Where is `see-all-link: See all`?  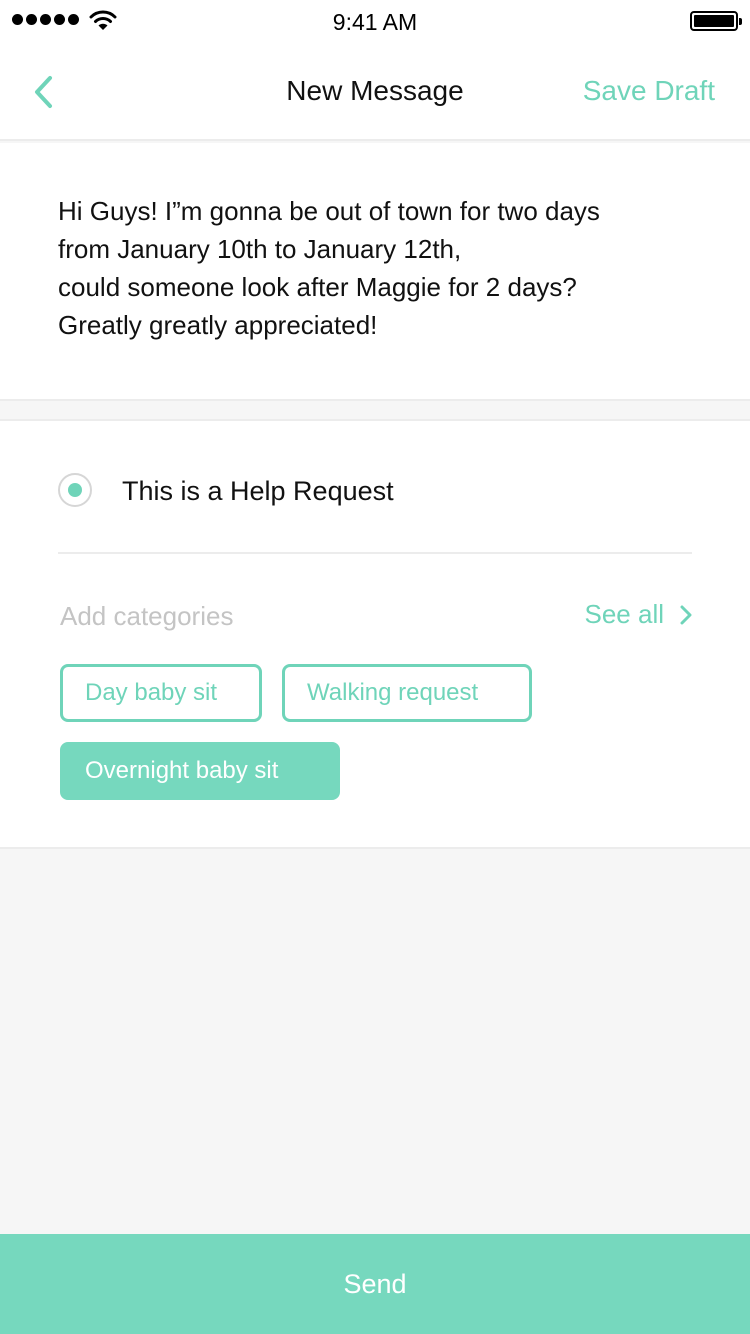 see-all-link: See all is located at coordinates (639, 614).